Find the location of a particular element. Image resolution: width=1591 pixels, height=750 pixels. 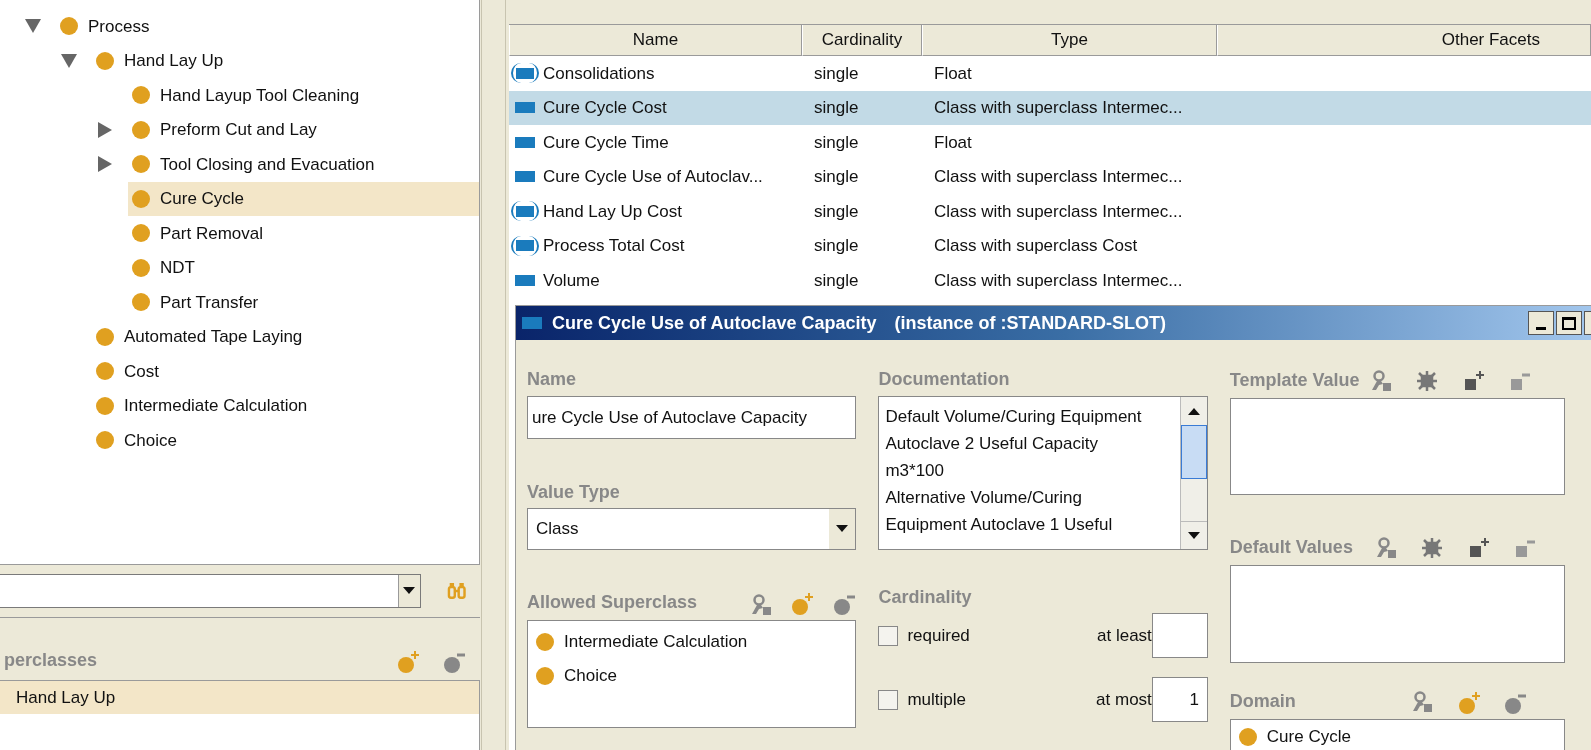

field-label: Value Type is located at coordinates (574, 492).